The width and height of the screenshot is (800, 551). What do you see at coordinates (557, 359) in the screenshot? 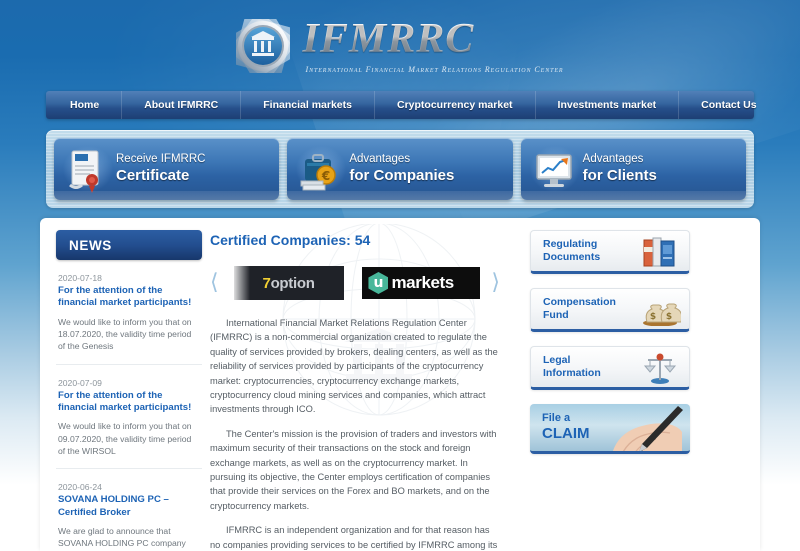
I see `side-card-line1: Legal` at bounding box center [557, 359].